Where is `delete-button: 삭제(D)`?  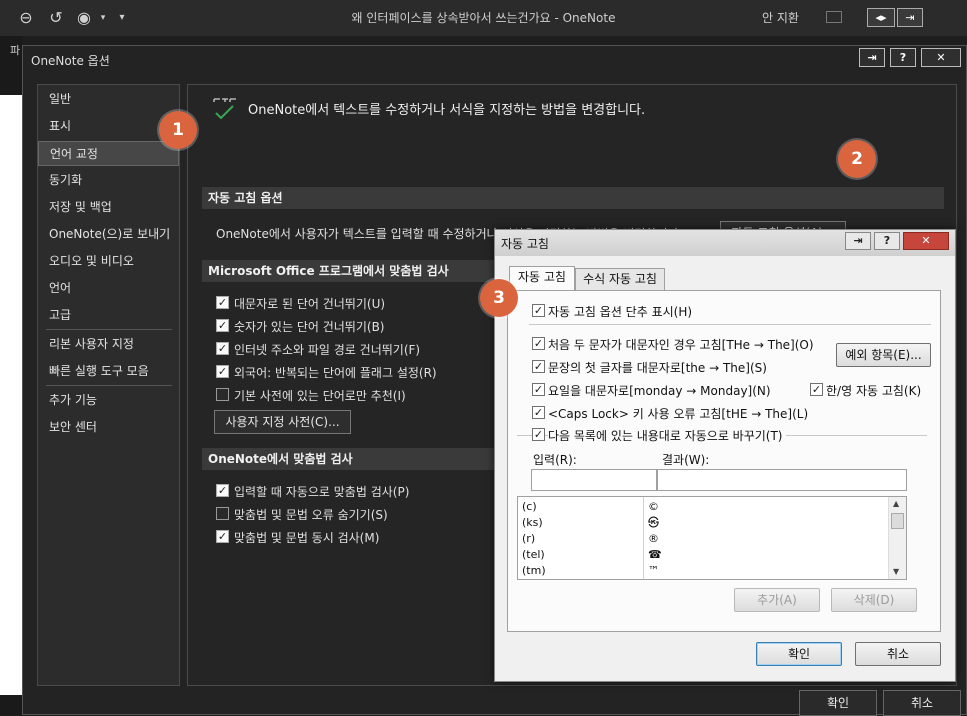 delete-button: 삭제(D) is located at coordinates (874, 600).